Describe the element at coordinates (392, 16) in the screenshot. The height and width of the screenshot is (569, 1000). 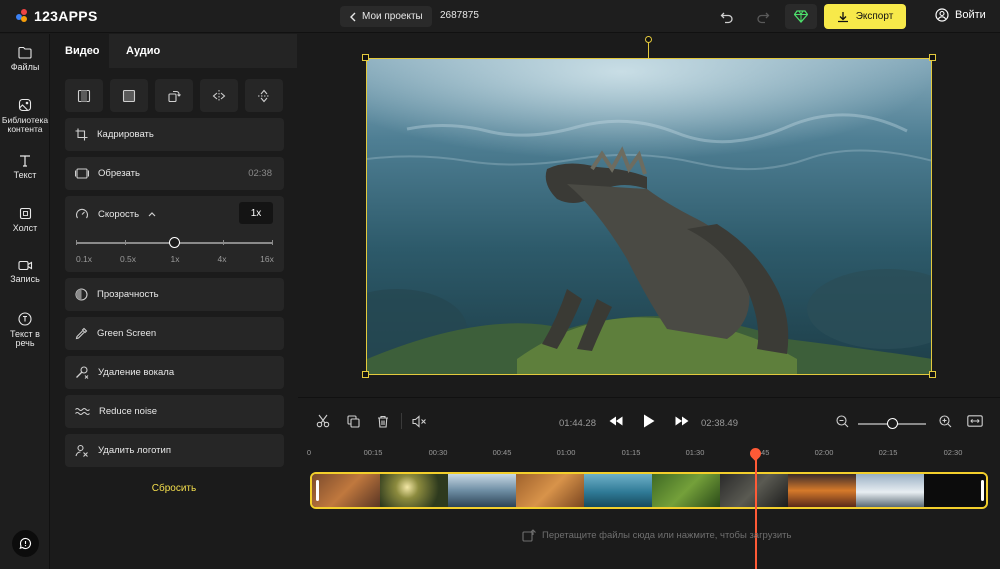
I see `my-projects-label: Мои проекты` at that location.